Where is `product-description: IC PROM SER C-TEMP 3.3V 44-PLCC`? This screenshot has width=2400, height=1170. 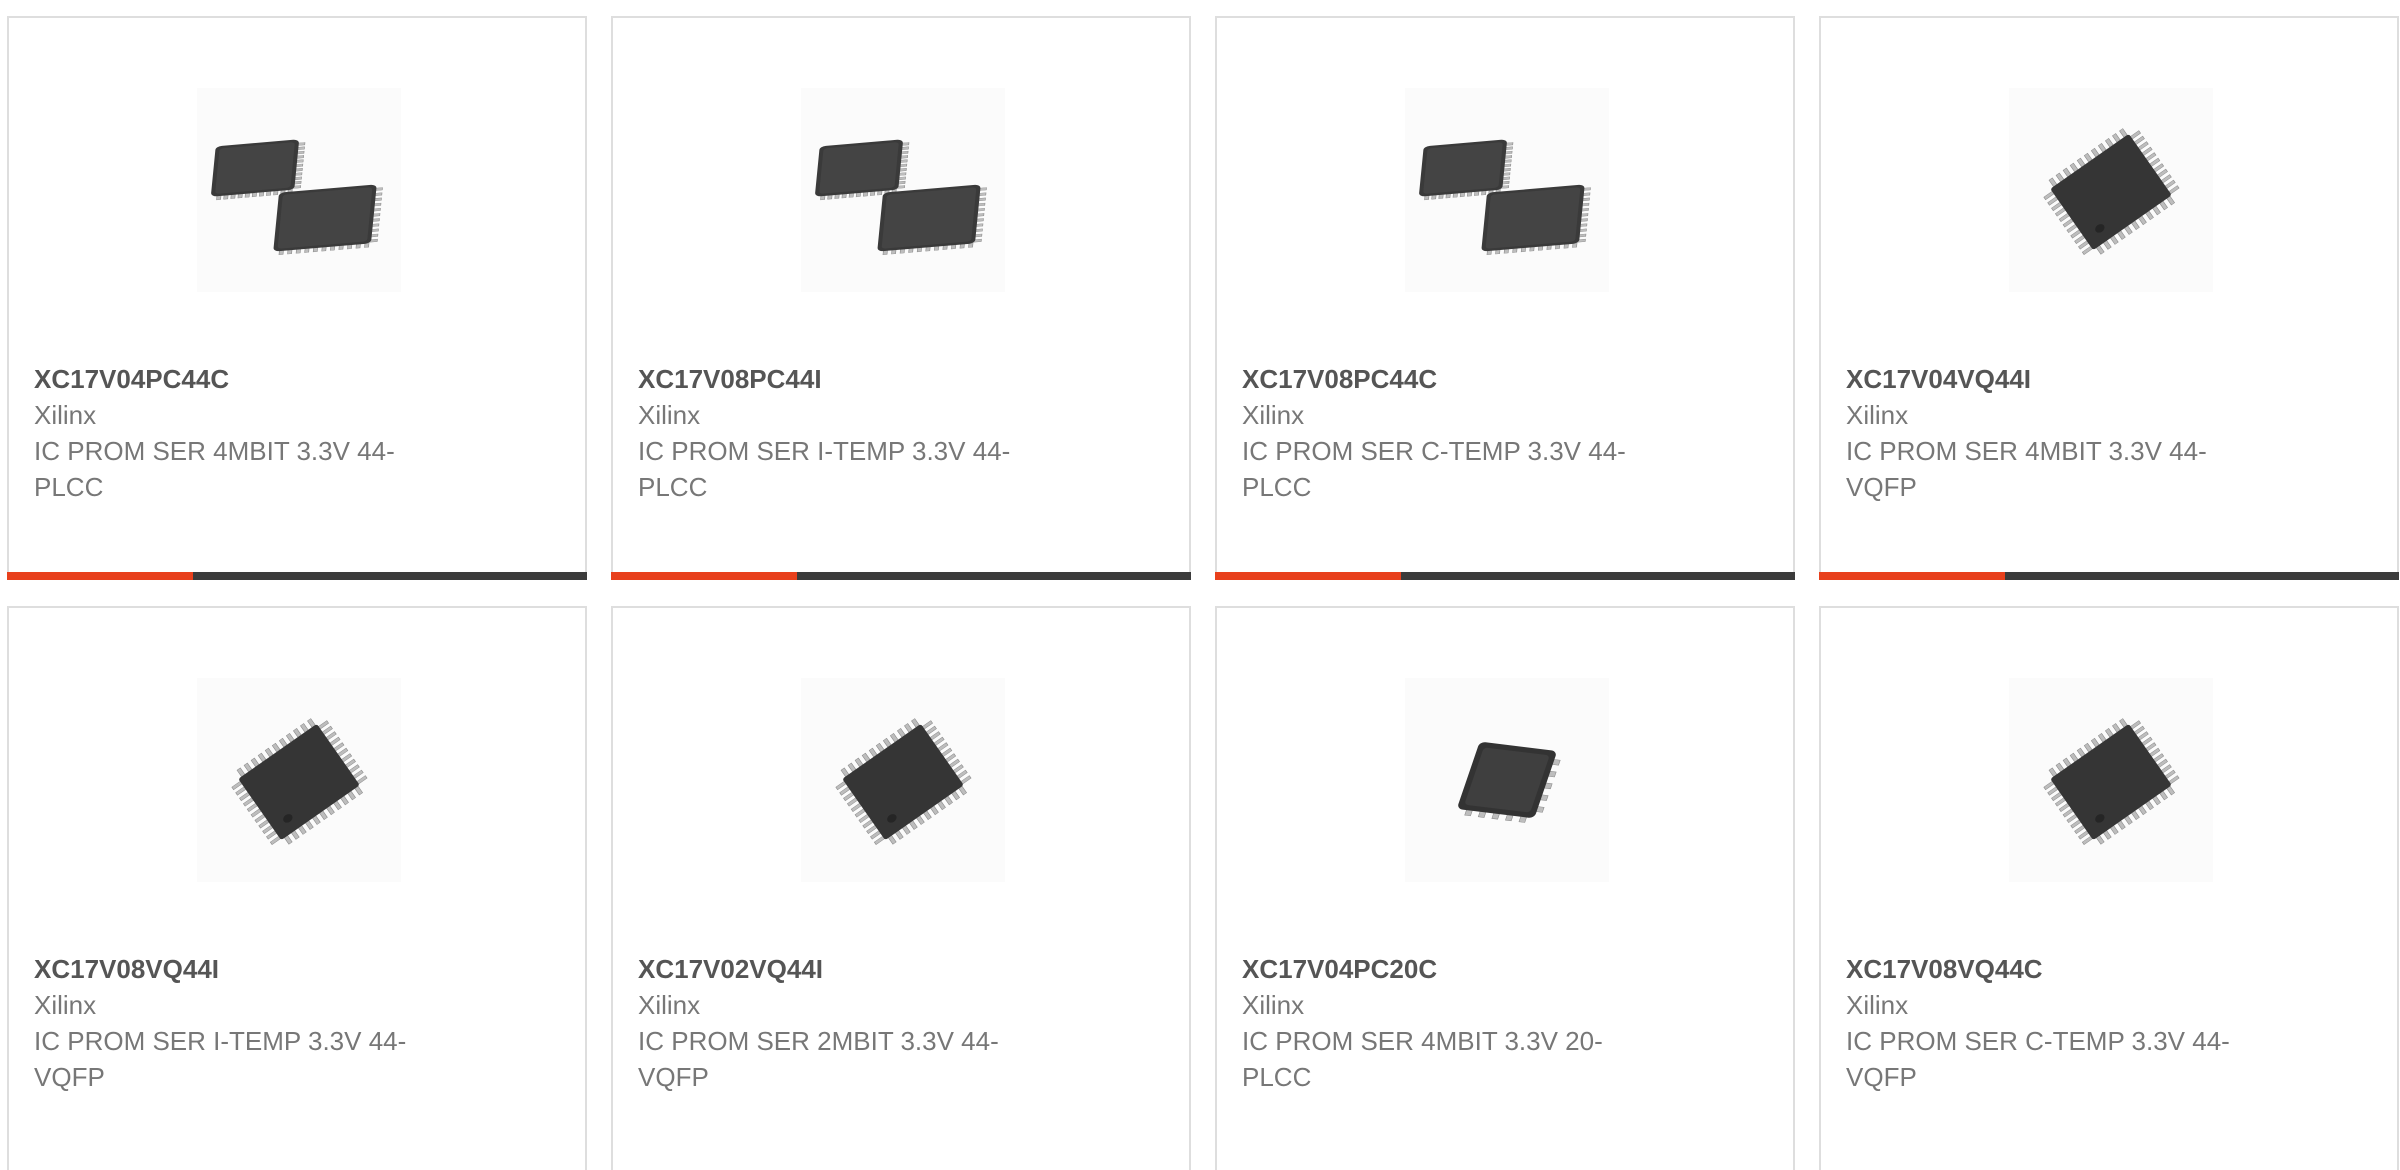
product-description: IC PROM SER C-TEMP 3.3V 44-PLCC is located at coordinates (1434, 469).